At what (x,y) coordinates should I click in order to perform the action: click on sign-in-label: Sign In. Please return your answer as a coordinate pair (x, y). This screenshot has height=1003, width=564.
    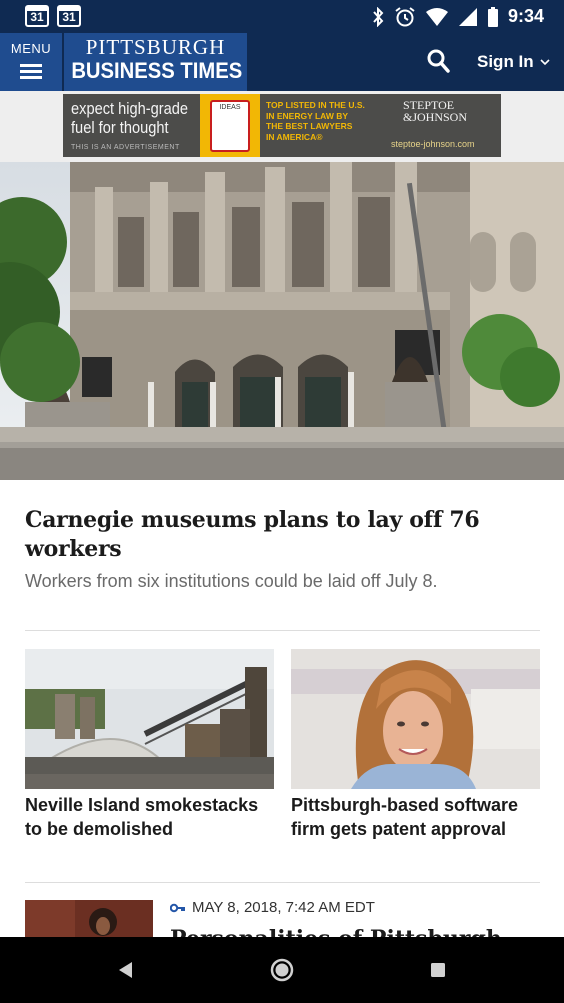
    Looking at the image, I should click on (505, 61).